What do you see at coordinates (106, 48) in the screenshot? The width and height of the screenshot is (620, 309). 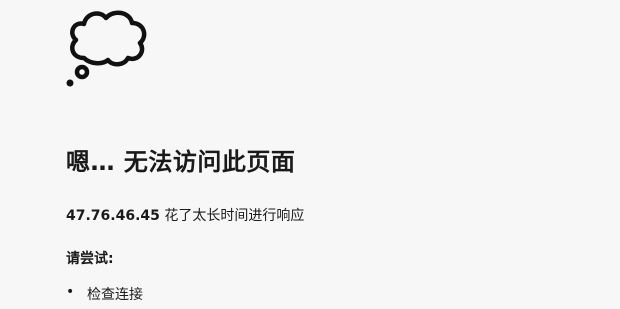 I see `thought-cloud-icon` at bounding box center [106, 48].